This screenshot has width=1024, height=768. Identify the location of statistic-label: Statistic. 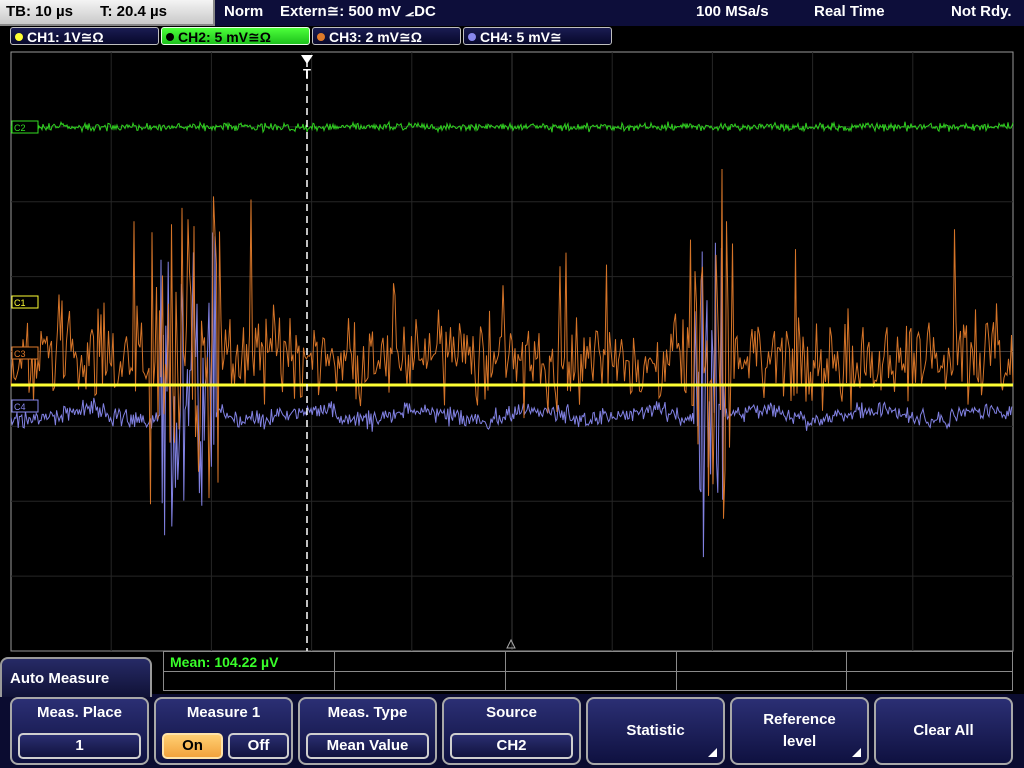
(655, 730).